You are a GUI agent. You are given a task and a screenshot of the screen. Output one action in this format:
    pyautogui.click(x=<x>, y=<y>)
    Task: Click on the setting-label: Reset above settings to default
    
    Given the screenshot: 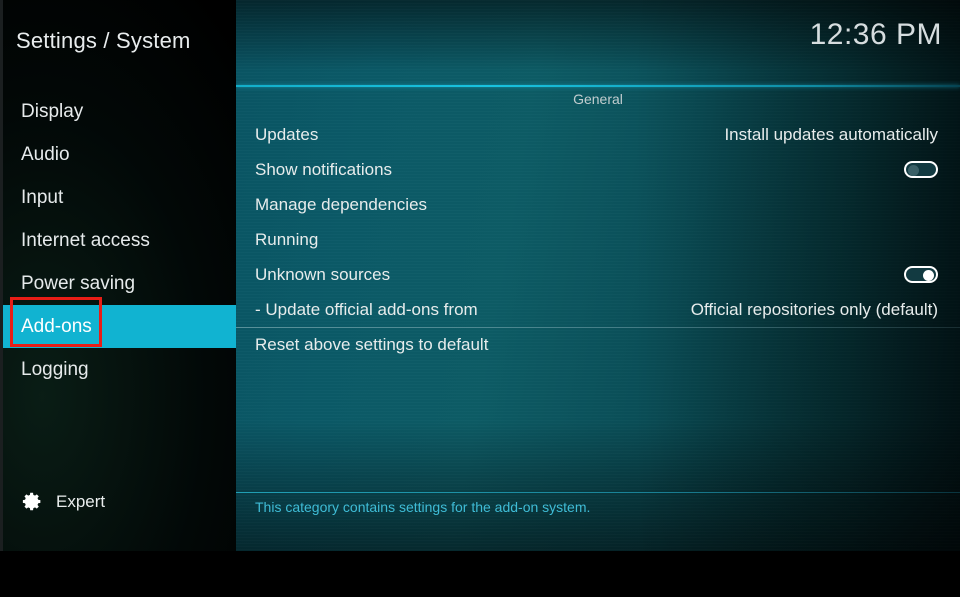 What is the action you would take?
    pyautogui.click(x=372, y=344)
    